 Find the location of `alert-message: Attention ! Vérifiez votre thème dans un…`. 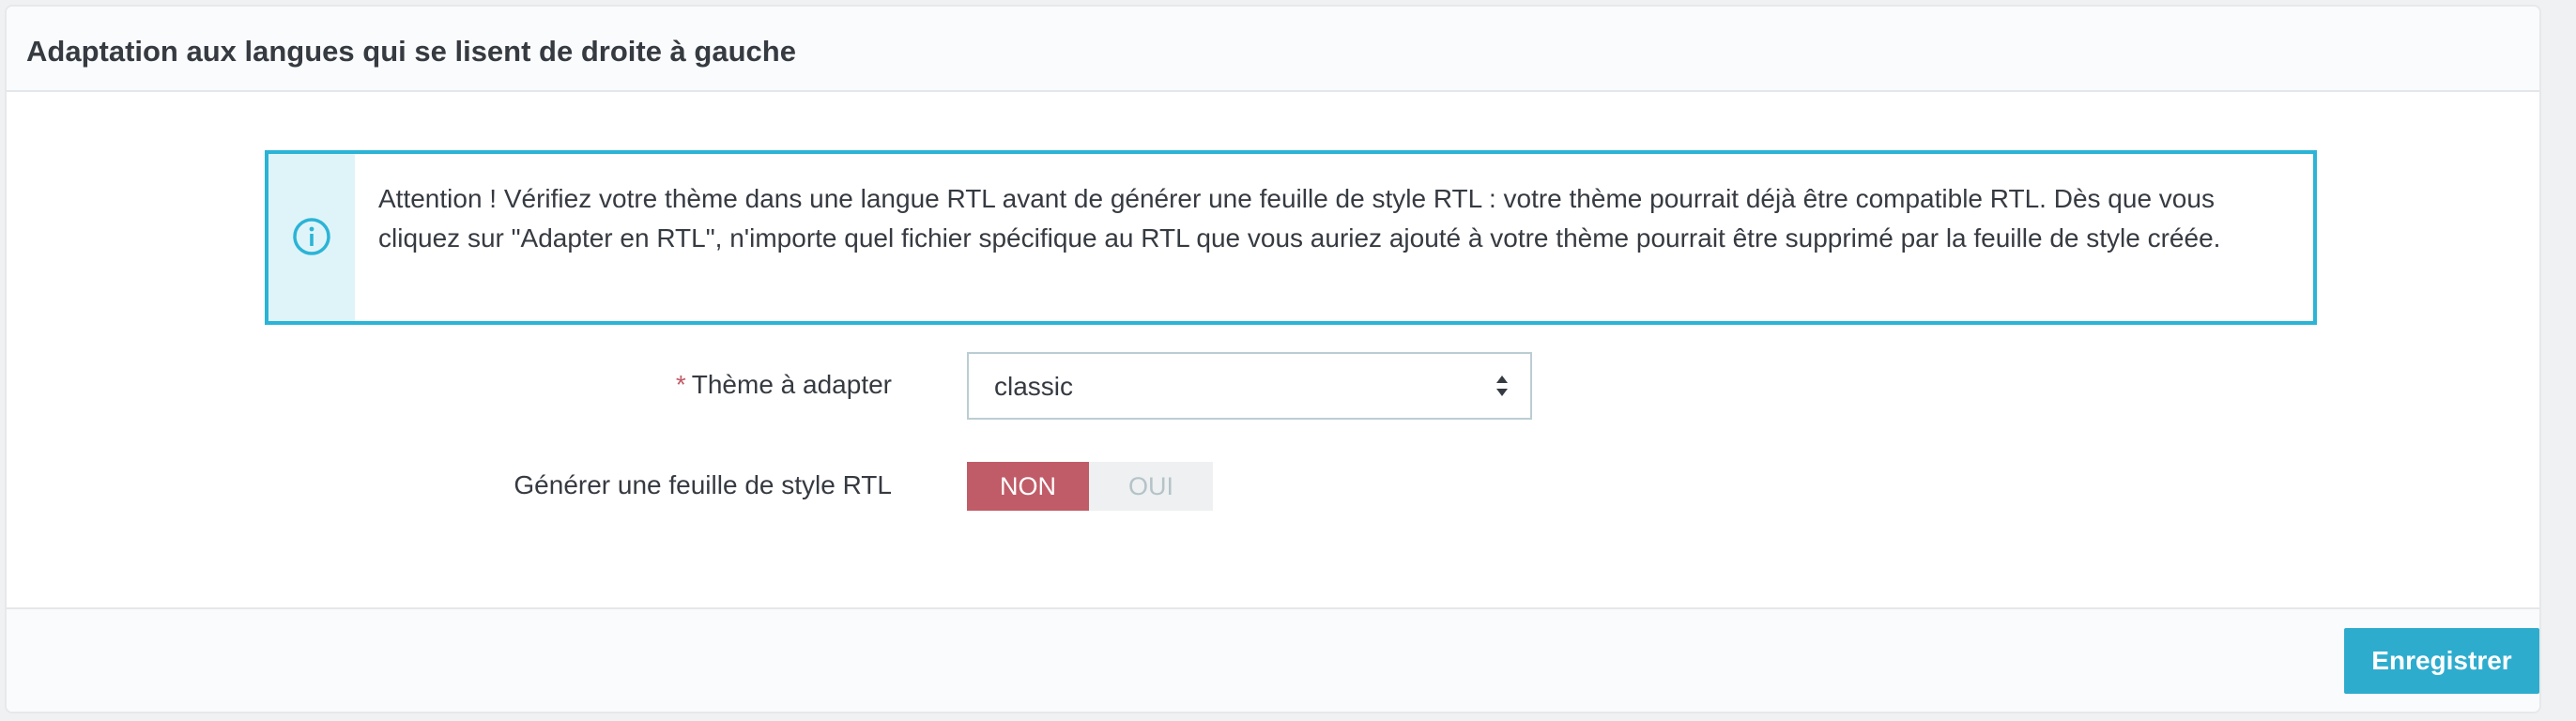

alert-message: Attention ! Vérifiez votre thème dans un… is located at coordinates (1299, 218).